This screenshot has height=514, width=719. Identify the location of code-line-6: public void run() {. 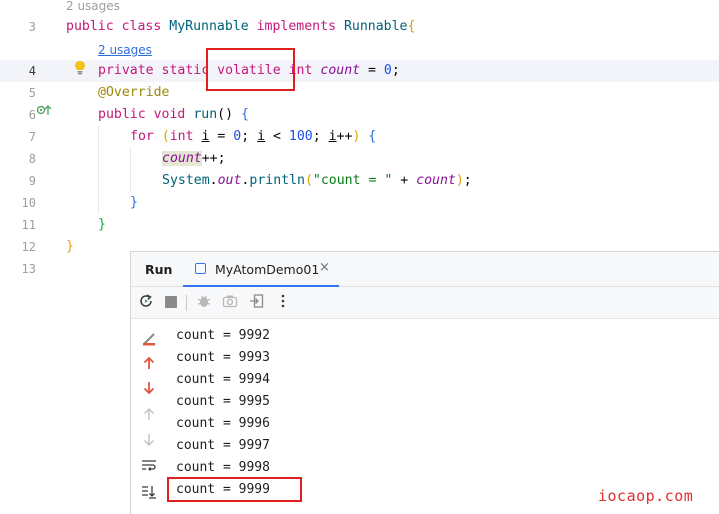
(173, 114).